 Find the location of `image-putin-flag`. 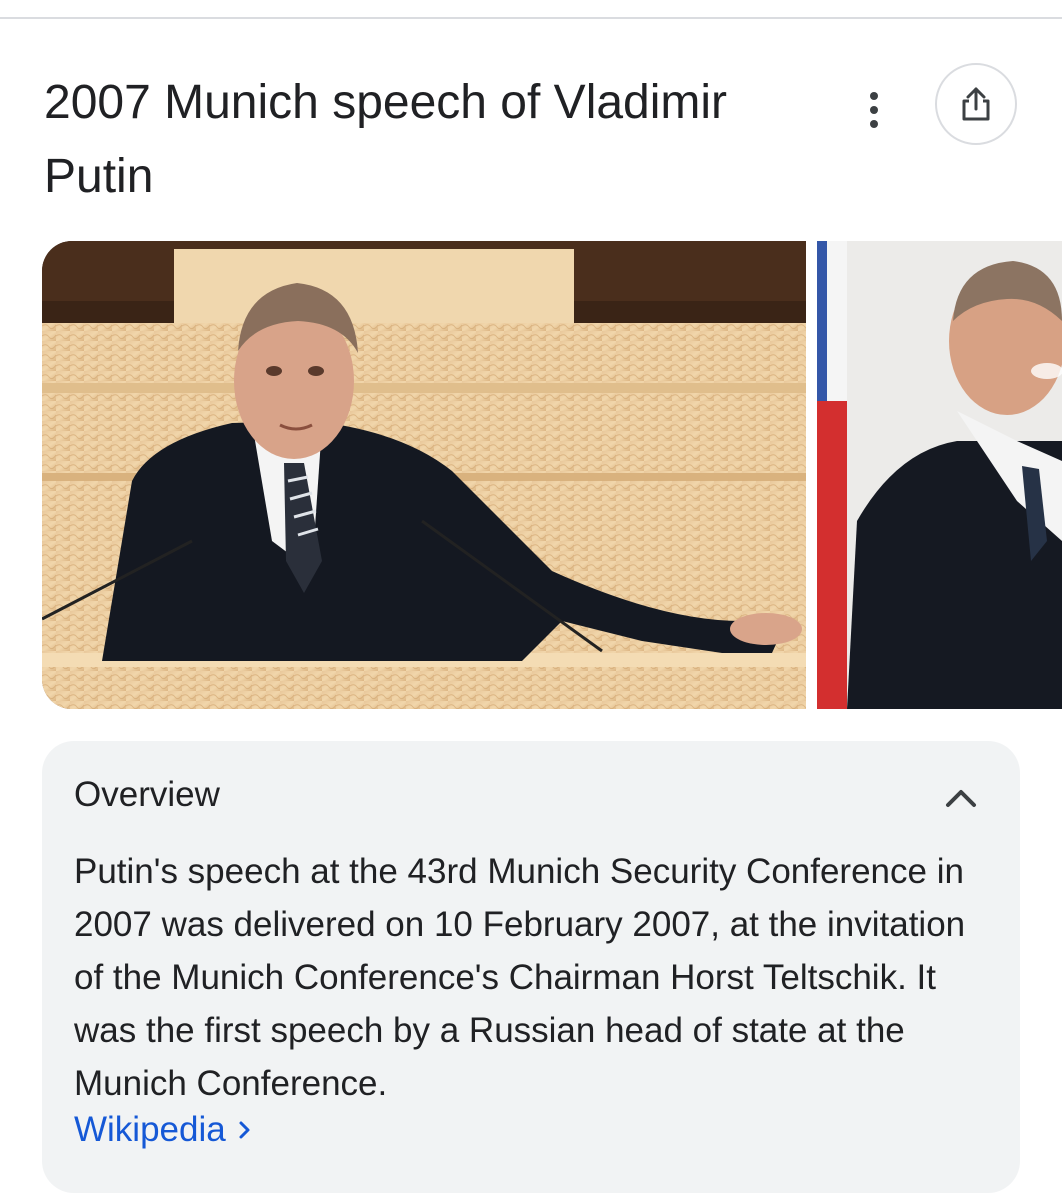

image-putin-flag is located at coordinates (939, 475).